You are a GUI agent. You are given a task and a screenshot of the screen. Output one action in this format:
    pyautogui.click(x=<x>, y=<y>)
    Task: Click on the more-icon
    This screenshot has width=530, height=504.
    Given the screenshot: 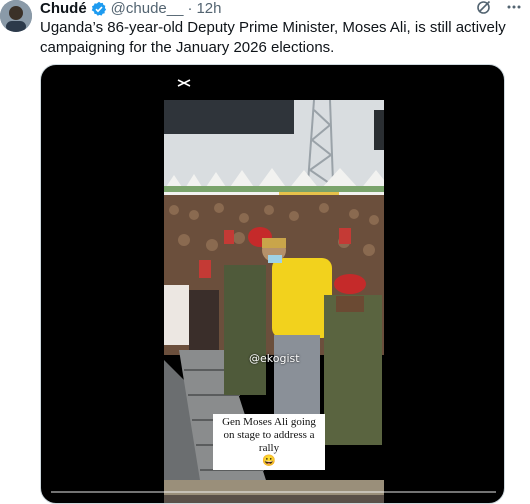 What is the action you would take?
    pyautogui.click(x=514, y=10)
    